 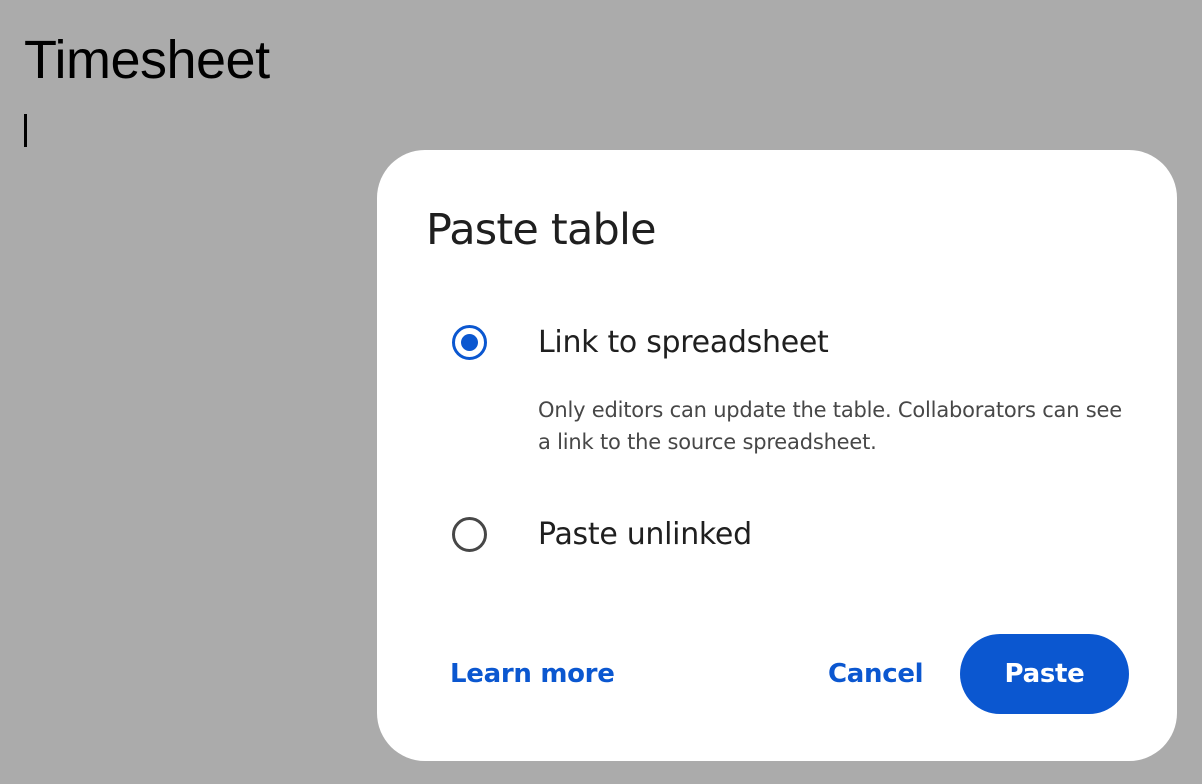 What do you see at coordinates (532, 674) in the screenshot?
I see `learn-more-link: Learn more` at bounding box center [532, 674].